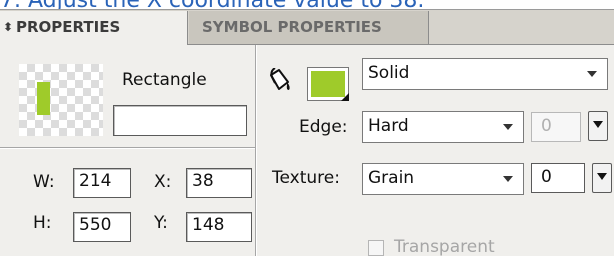 Image resolution: width=614 pixels, height=258 pixels. I want to click on x-label: X:, so click(163, 182).